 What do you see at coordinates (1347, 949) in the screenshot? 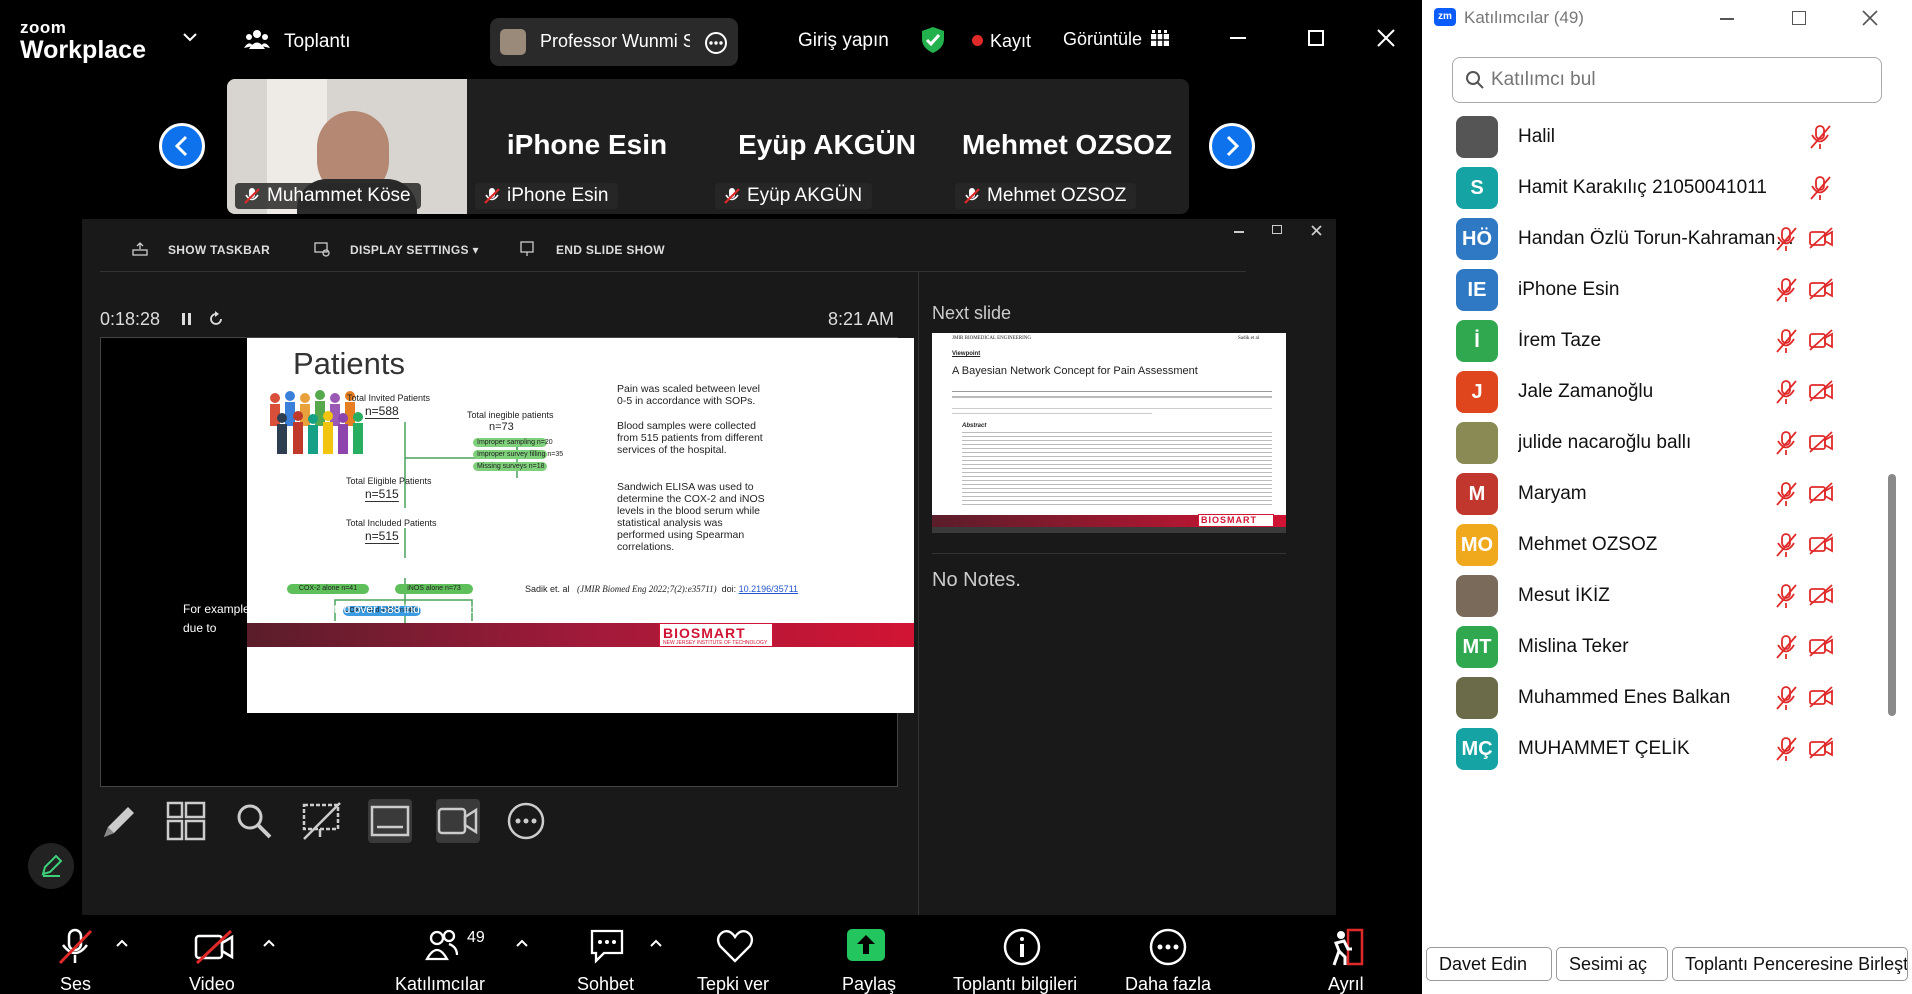
I see `leave-meeting-icon` at bounding box center [1347, 949].